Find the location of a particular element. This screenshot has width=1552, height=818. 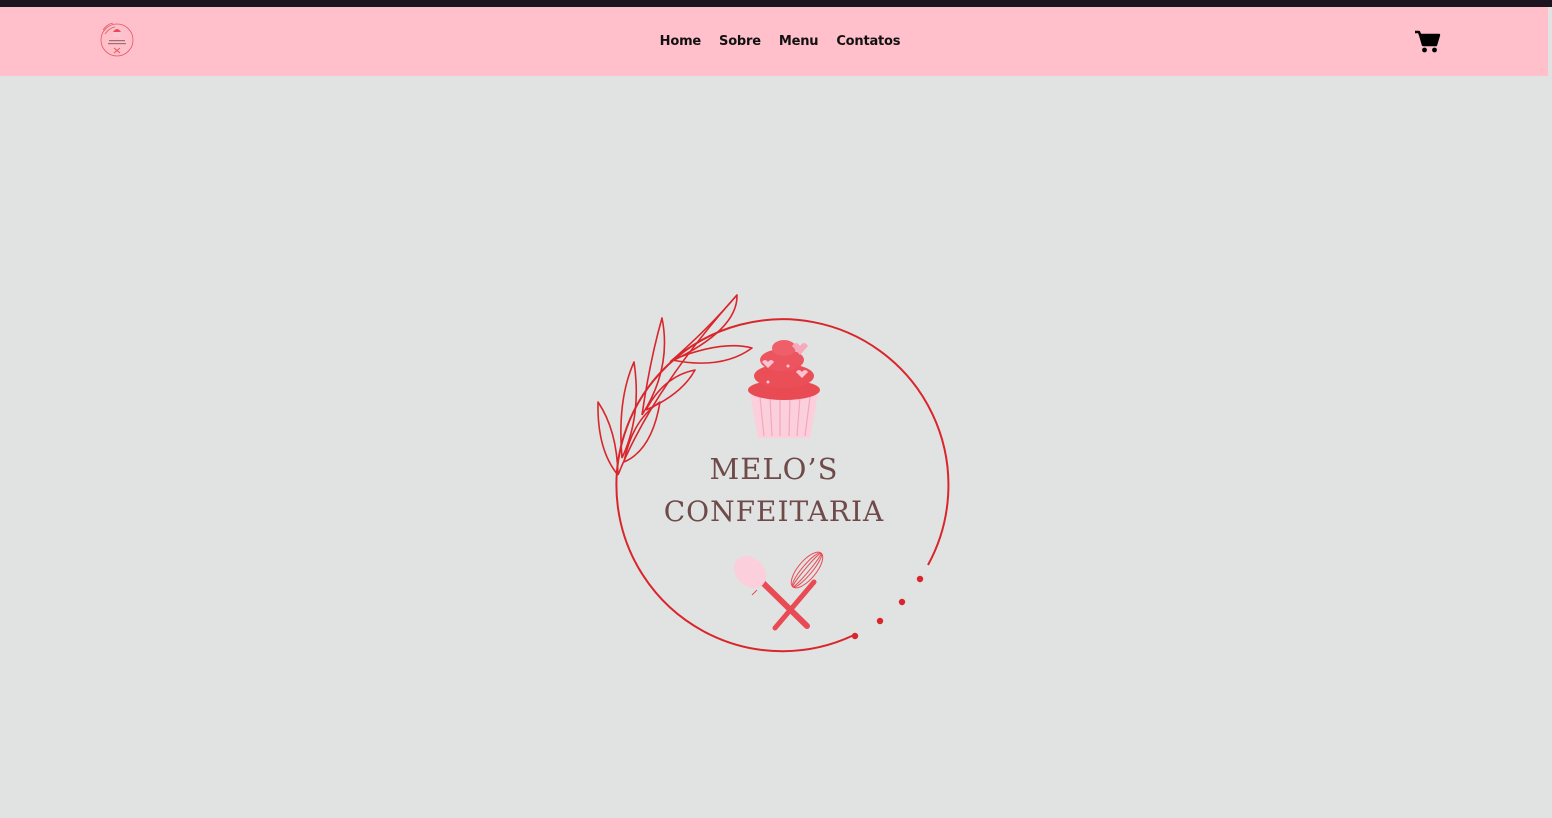

leaf-branch-icon is located at coordinates (675, 385).